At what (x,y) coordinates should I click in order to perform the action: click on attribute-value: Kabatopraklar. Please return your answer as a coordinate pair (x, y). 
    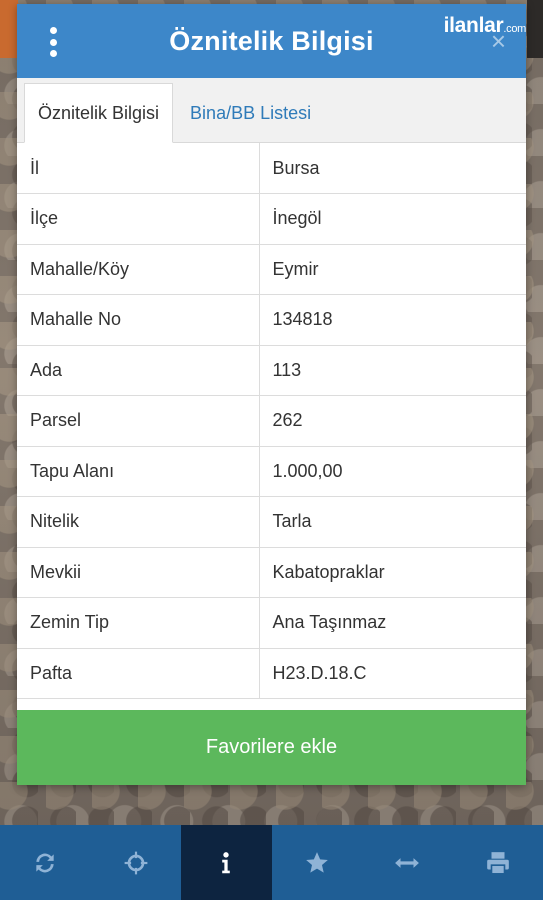
    Looking at the image, I should click on (392, 572).